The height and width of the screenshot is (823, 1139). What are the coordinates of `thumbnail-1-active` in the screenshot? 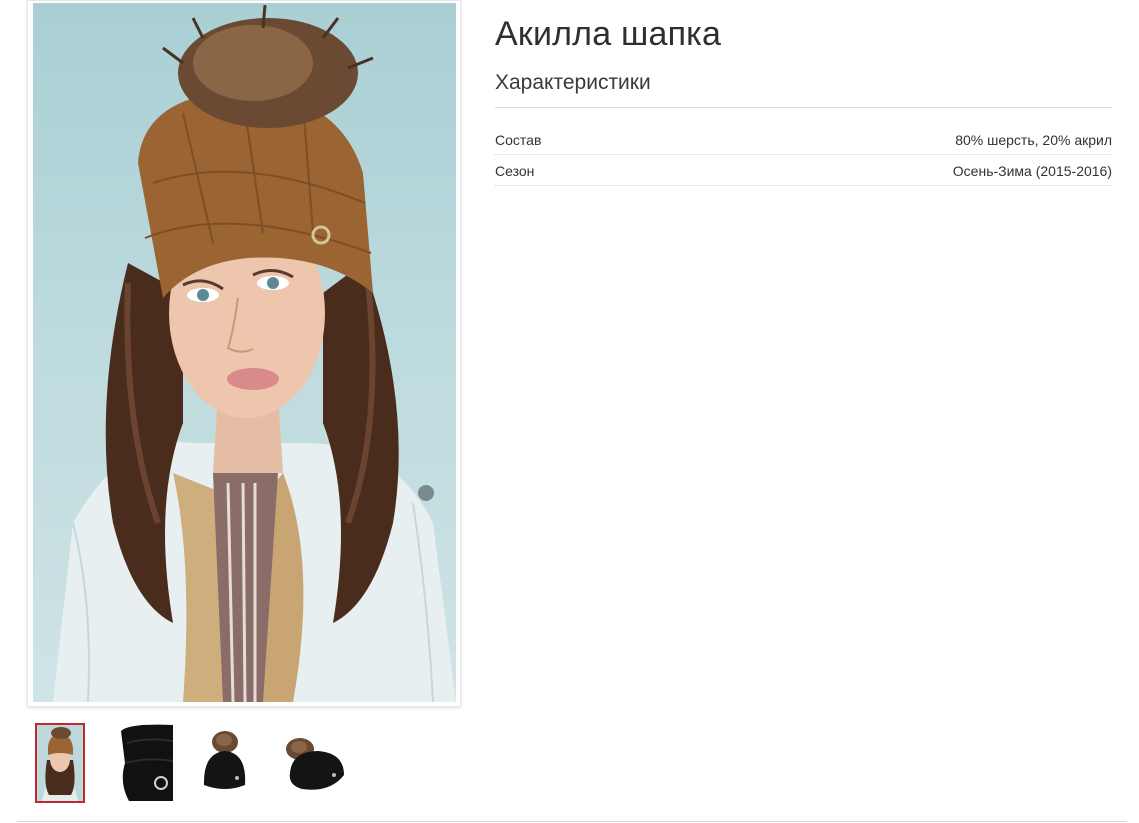 It's located at (60, 763).